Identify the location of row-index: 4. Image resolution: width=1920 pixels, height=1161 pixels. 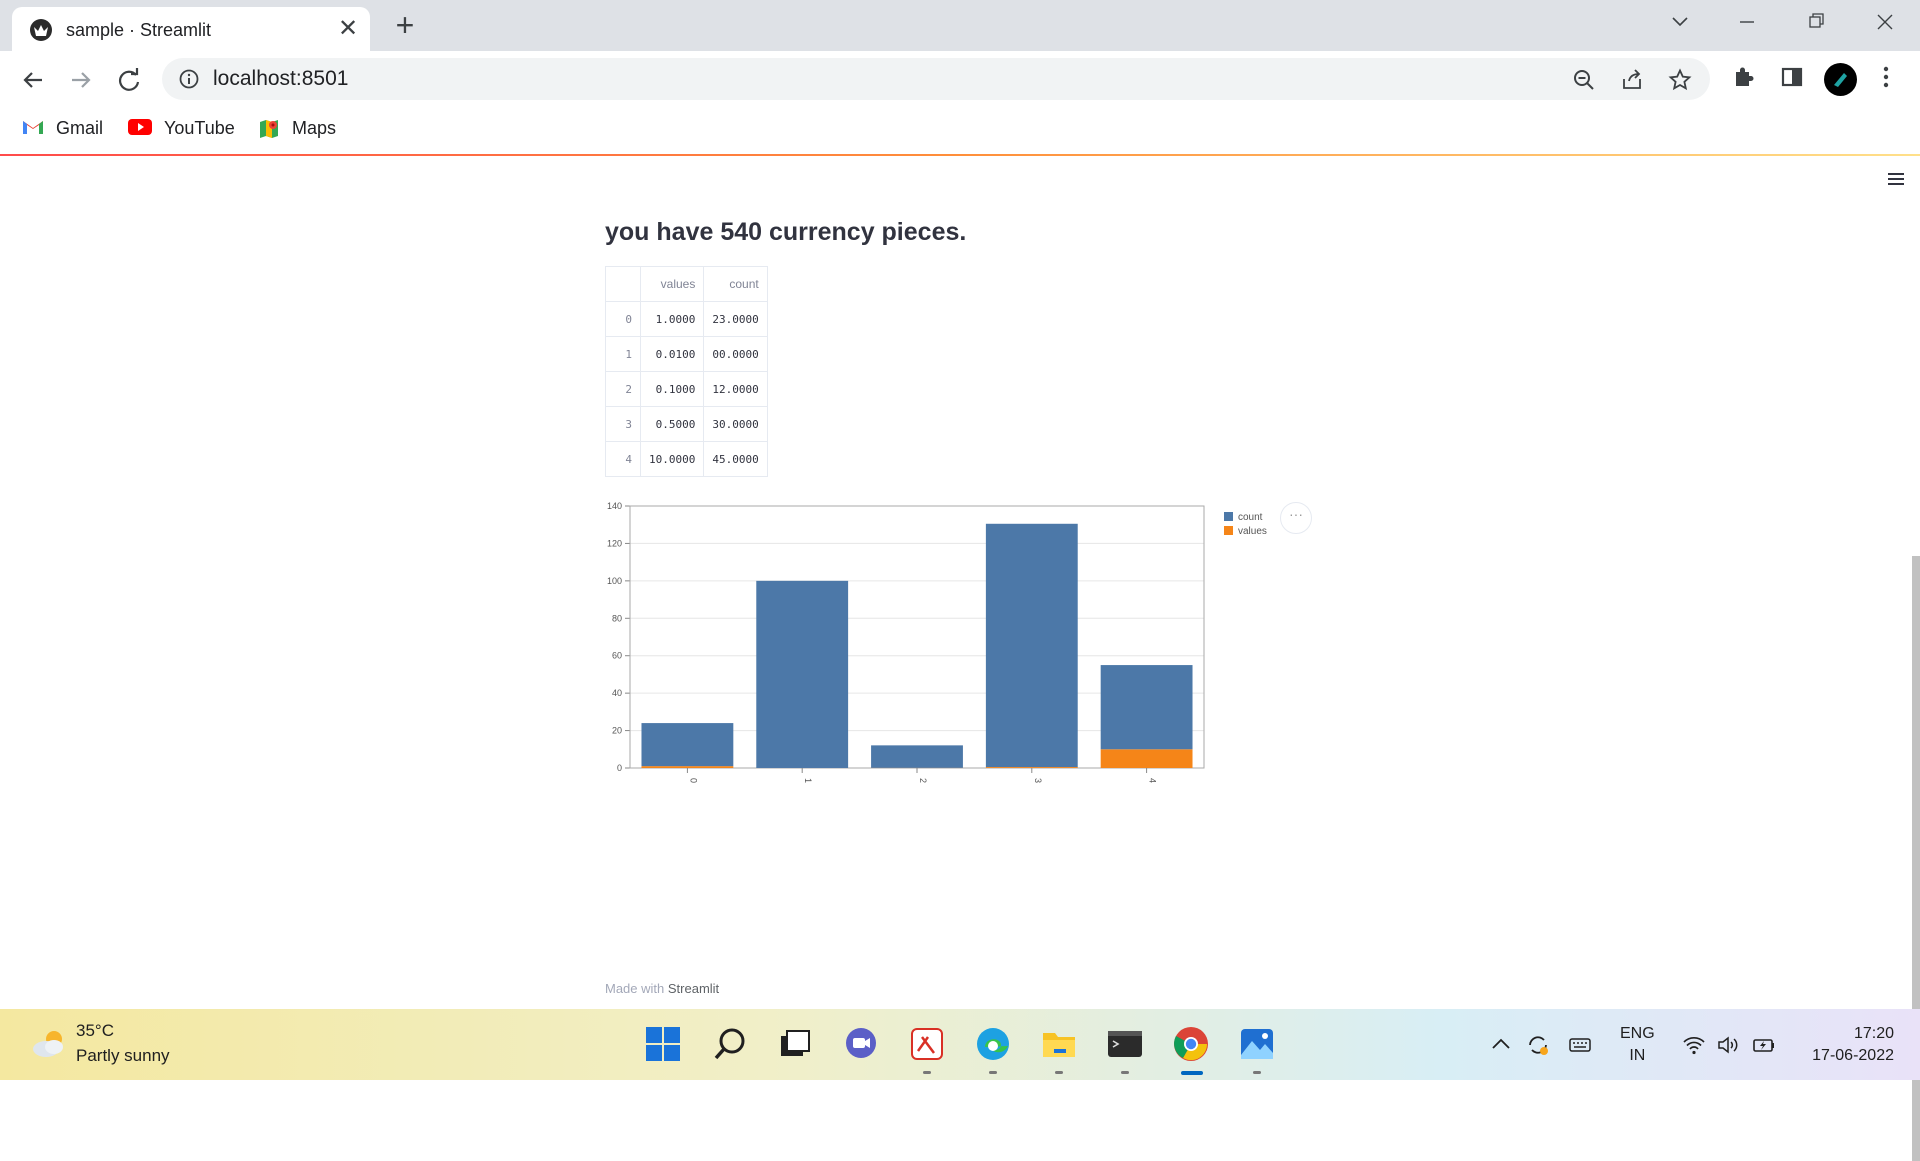
(623, 459).